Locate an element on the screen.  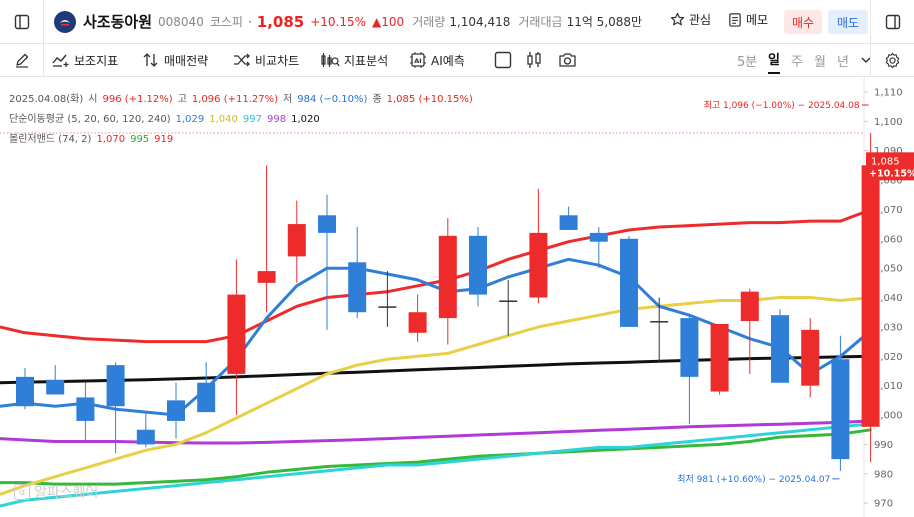
strategy-button: 매매전략 is located at coordinates (175, 60).